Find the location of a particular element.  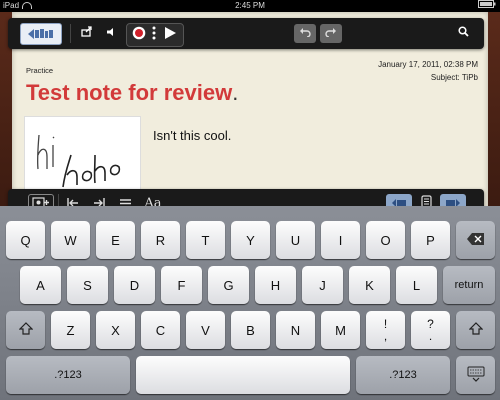

key-t: T is located at coordinates (205, 240).